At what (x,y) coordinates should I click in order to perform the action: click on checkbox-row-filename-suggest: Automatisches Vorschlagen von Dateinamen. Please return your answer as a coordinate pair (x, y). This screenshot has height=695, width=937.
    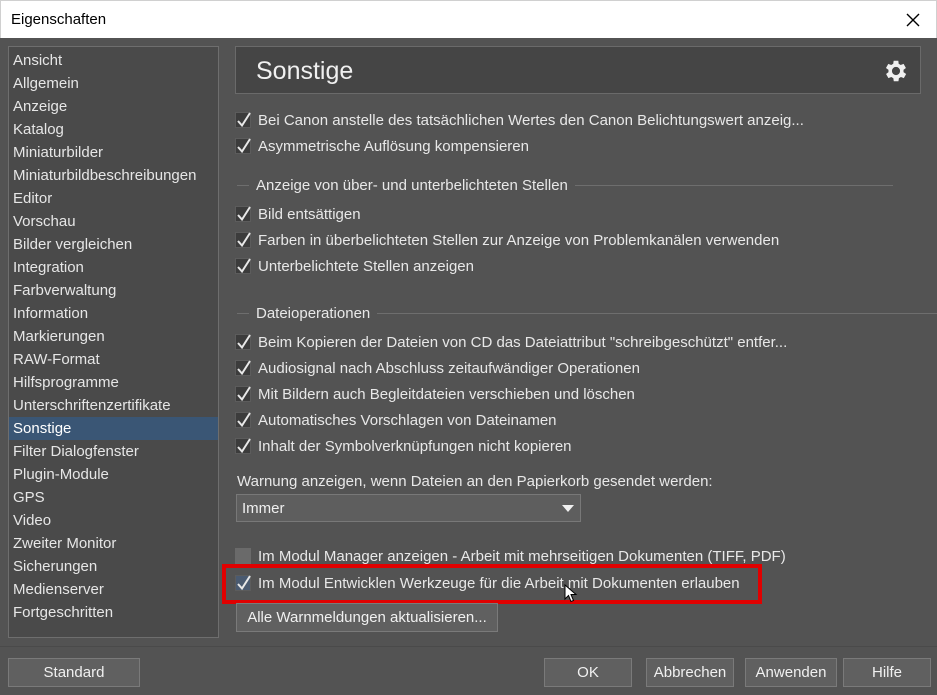
    Looking at the image, I should click on (396, 420).